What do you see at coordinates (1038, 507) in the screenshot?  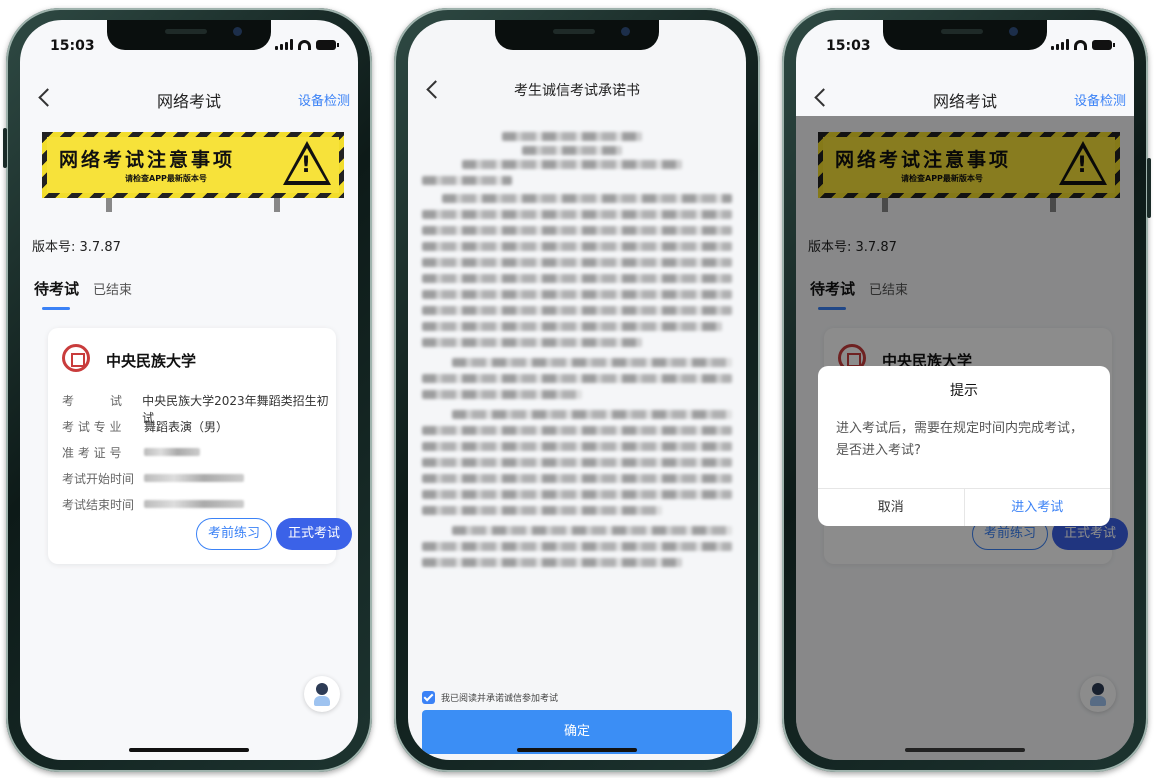 I see `dialog-enter-exam-button: 进入考试` at bounding box center [1038, 507].